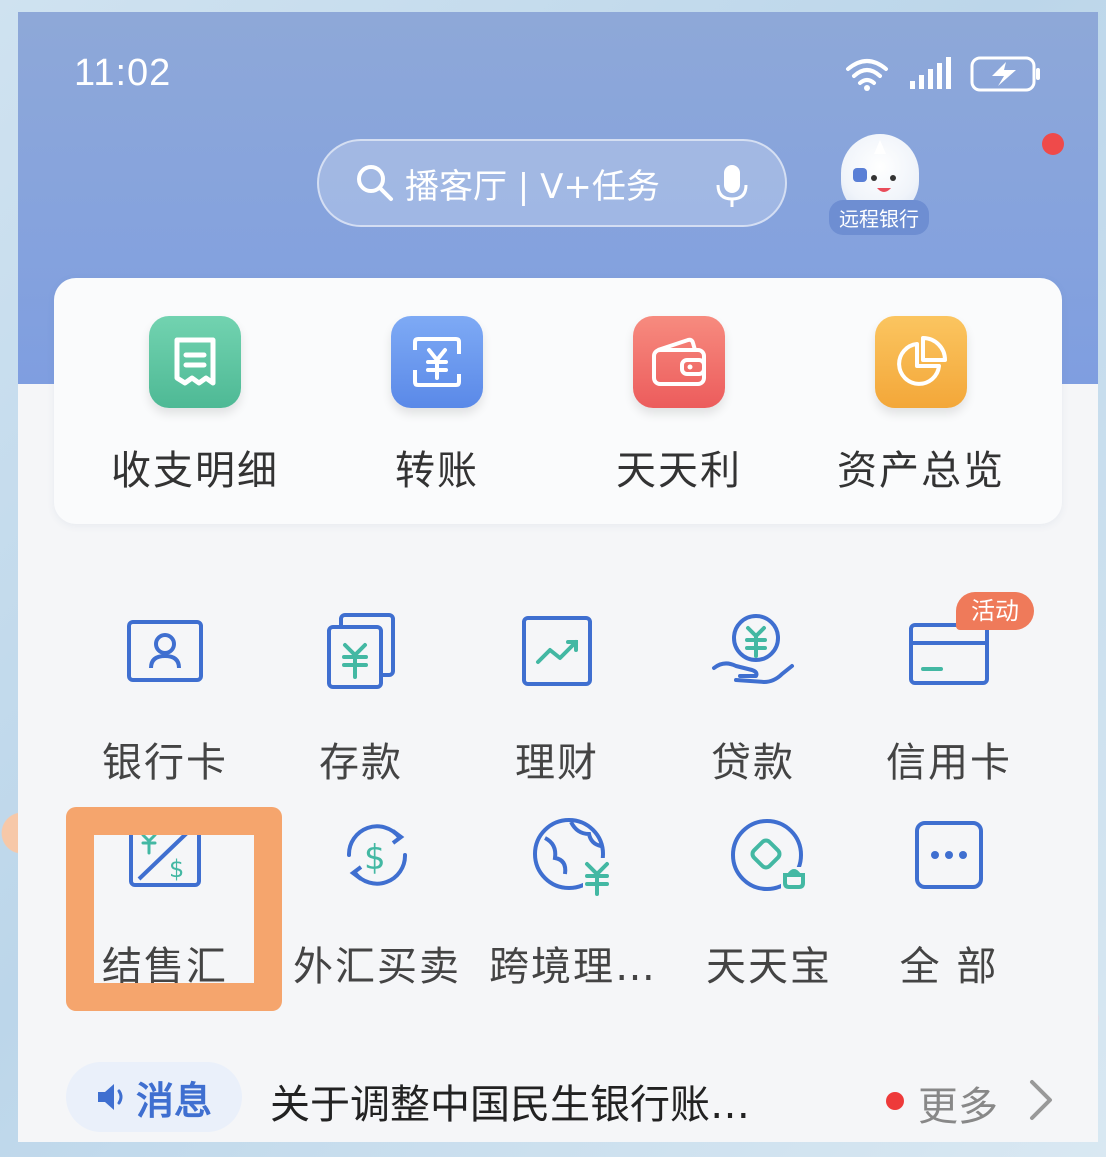  I want to click on quick-action-label: 转账, so click(437, 471).